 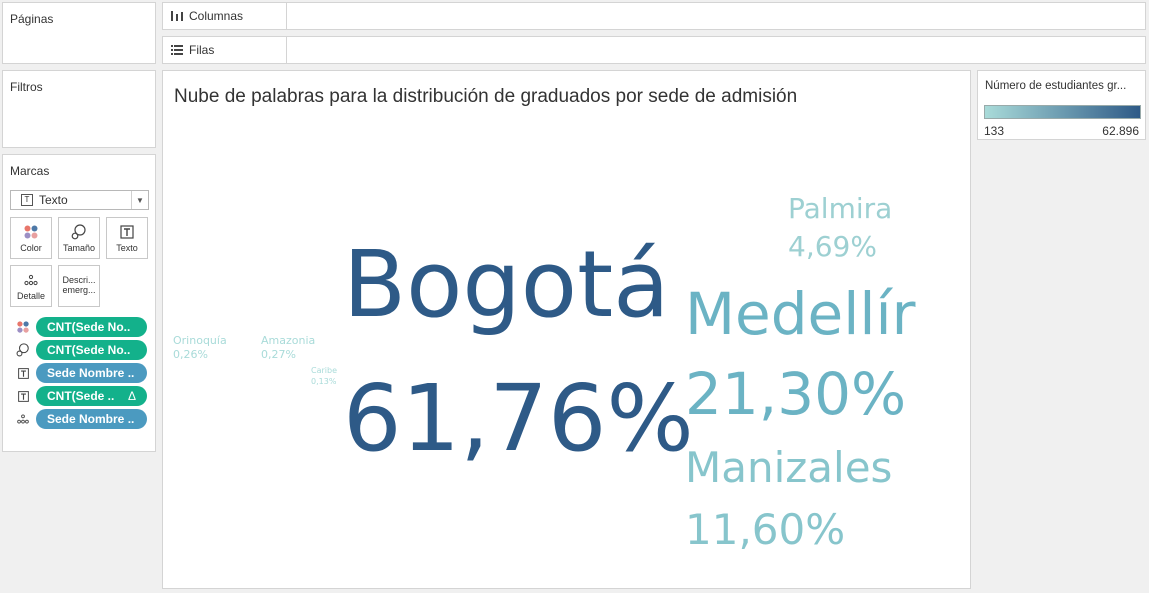 I want to click on text-count-pill: CNT(Sede .. Δ, so click(x=91, y=396).